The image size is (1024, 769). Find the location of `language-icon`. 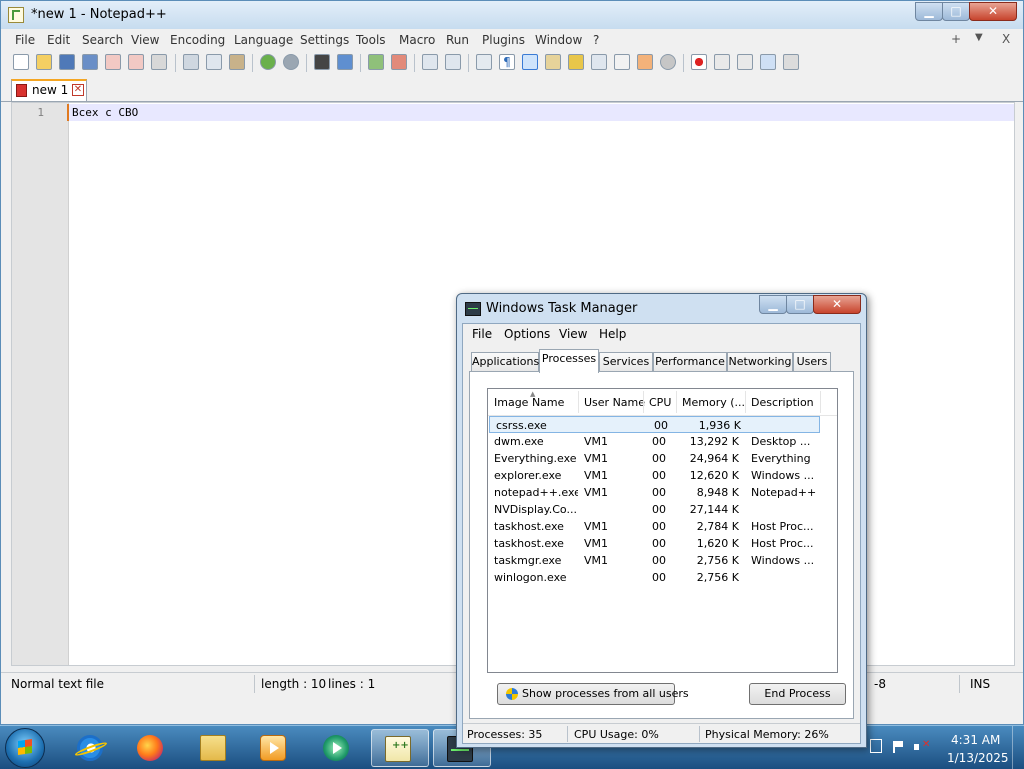

language-icon is located at coordinates (553, 62).